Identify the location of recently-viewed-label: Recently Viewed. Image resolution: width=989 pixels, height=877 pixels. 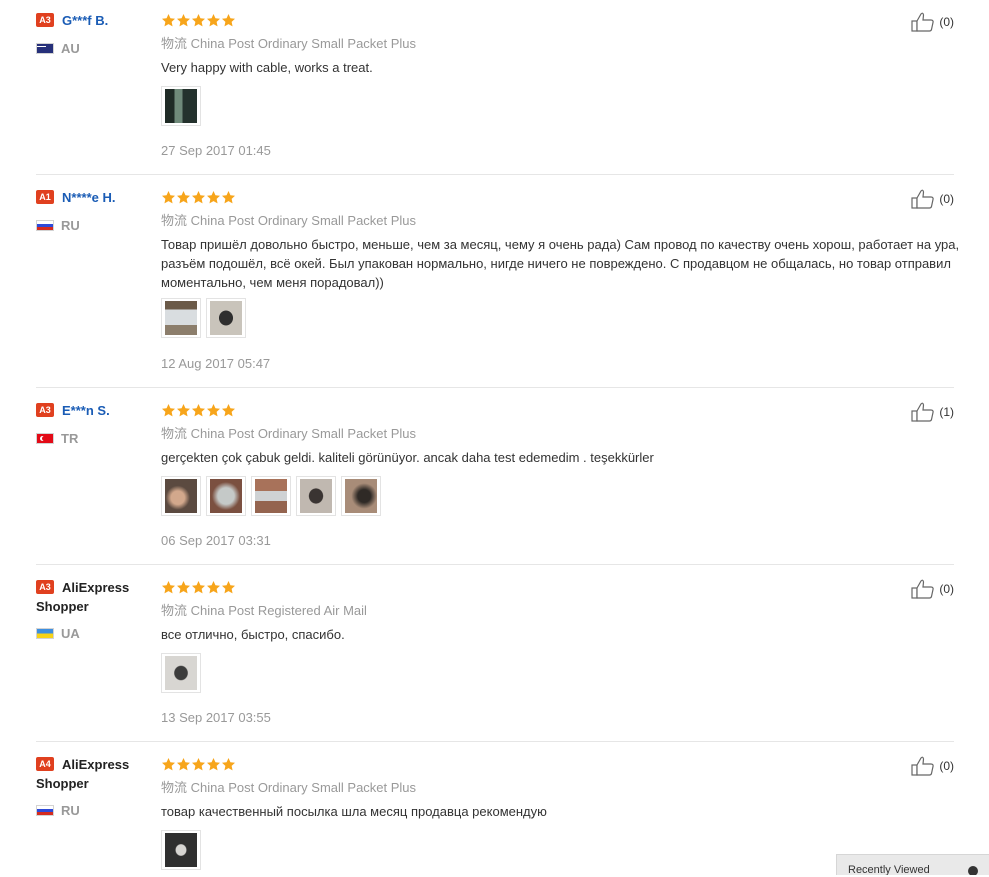
(889, 869).